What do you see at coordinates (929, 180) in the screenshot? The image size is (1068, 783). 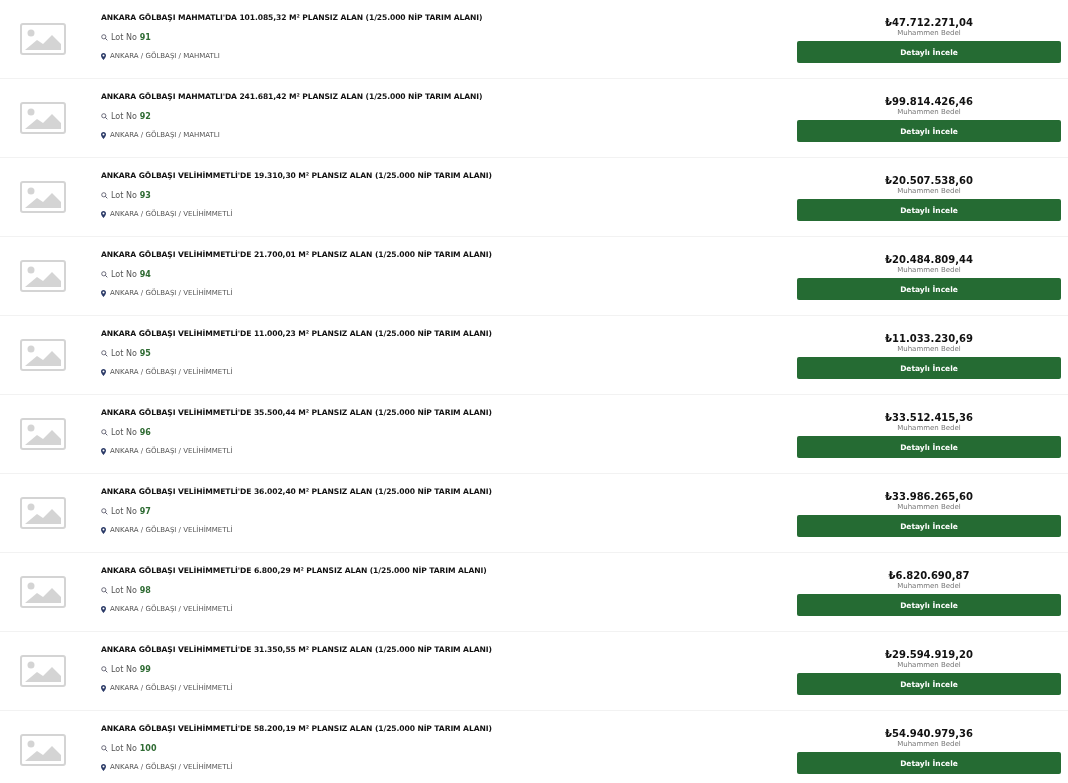 I see `price: ₺20.507.538,60` at bounding box center [929, 180].